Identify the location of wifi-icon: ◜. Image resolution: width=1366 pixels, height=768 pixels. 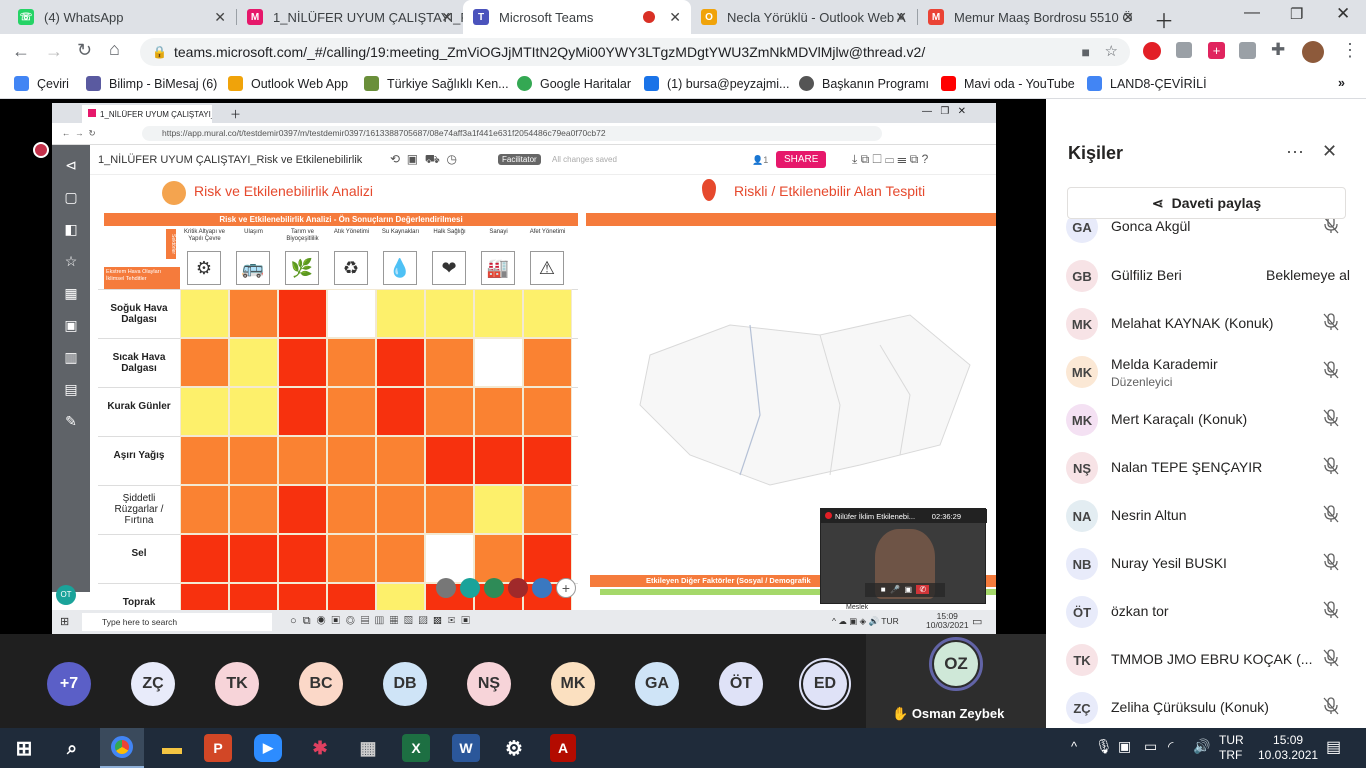
(1170, 746).